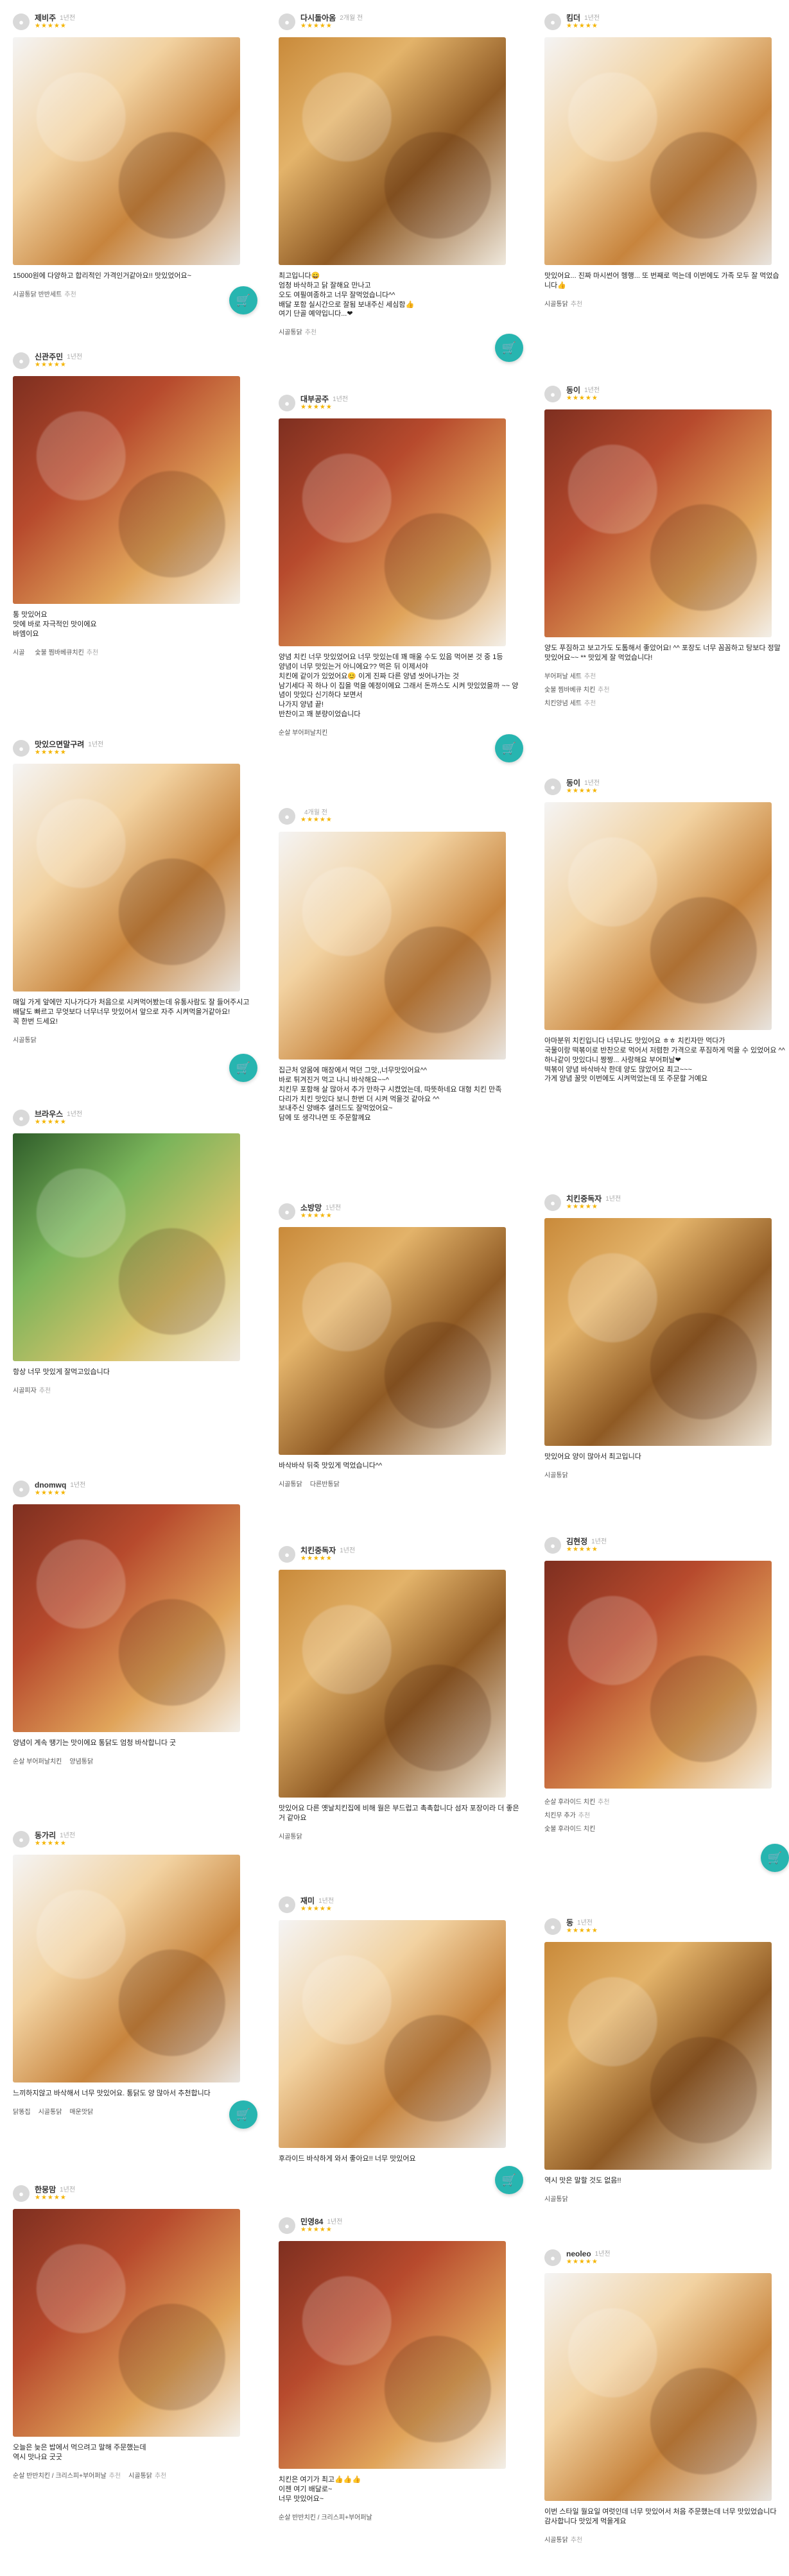 This screenshot has height=2576, width=789. I want to click on menu-tag: 숯불 찜바베큐 치킨 추천, so click(577, 690).